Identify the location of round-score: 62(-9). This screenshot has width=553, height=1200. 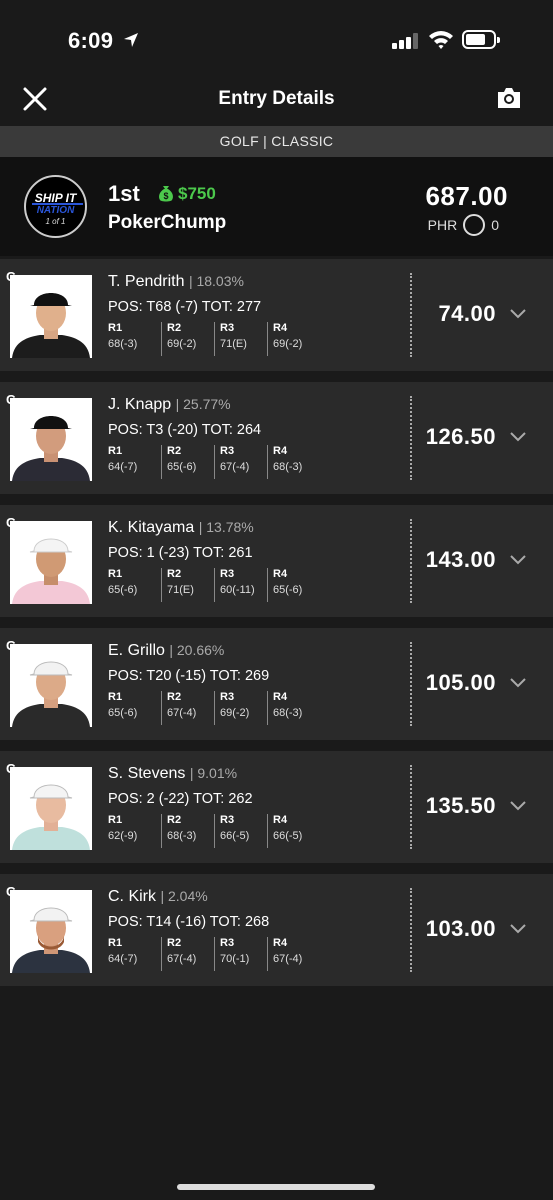
(123, 836).